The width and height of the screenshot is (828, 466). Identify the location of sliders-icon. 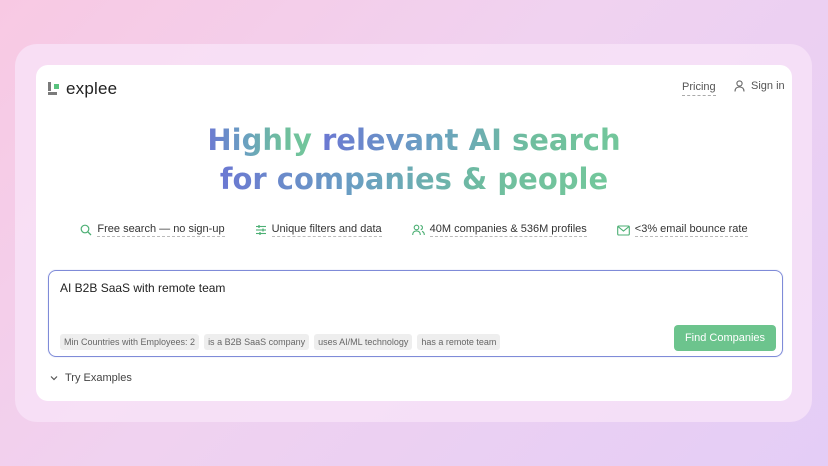
(260, 230).